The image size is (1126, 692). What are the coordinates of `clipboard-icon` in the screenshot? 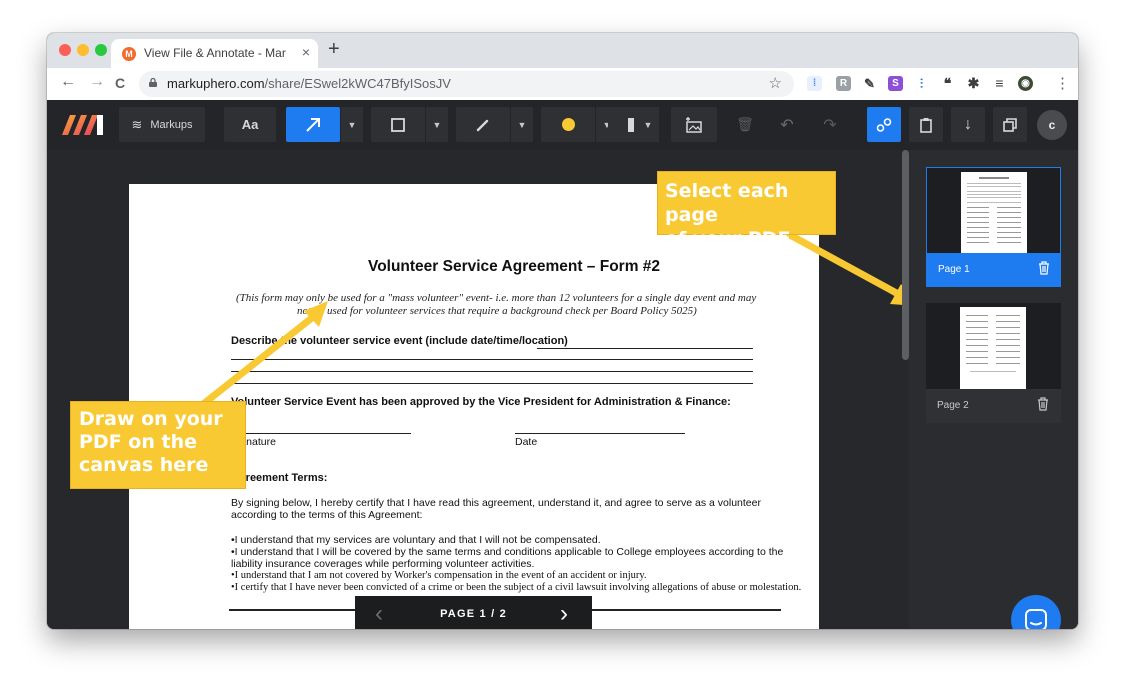 It's located at (926, 125).